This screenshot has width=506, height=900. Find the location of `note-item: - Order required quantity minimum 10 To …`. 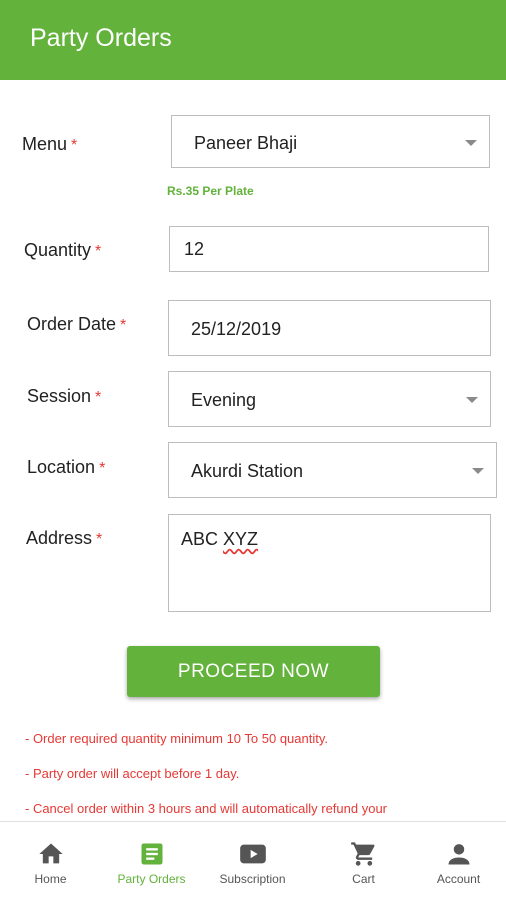

note-item: - Order required quantity minimum 10 To … is located at coordinates (176, 738).